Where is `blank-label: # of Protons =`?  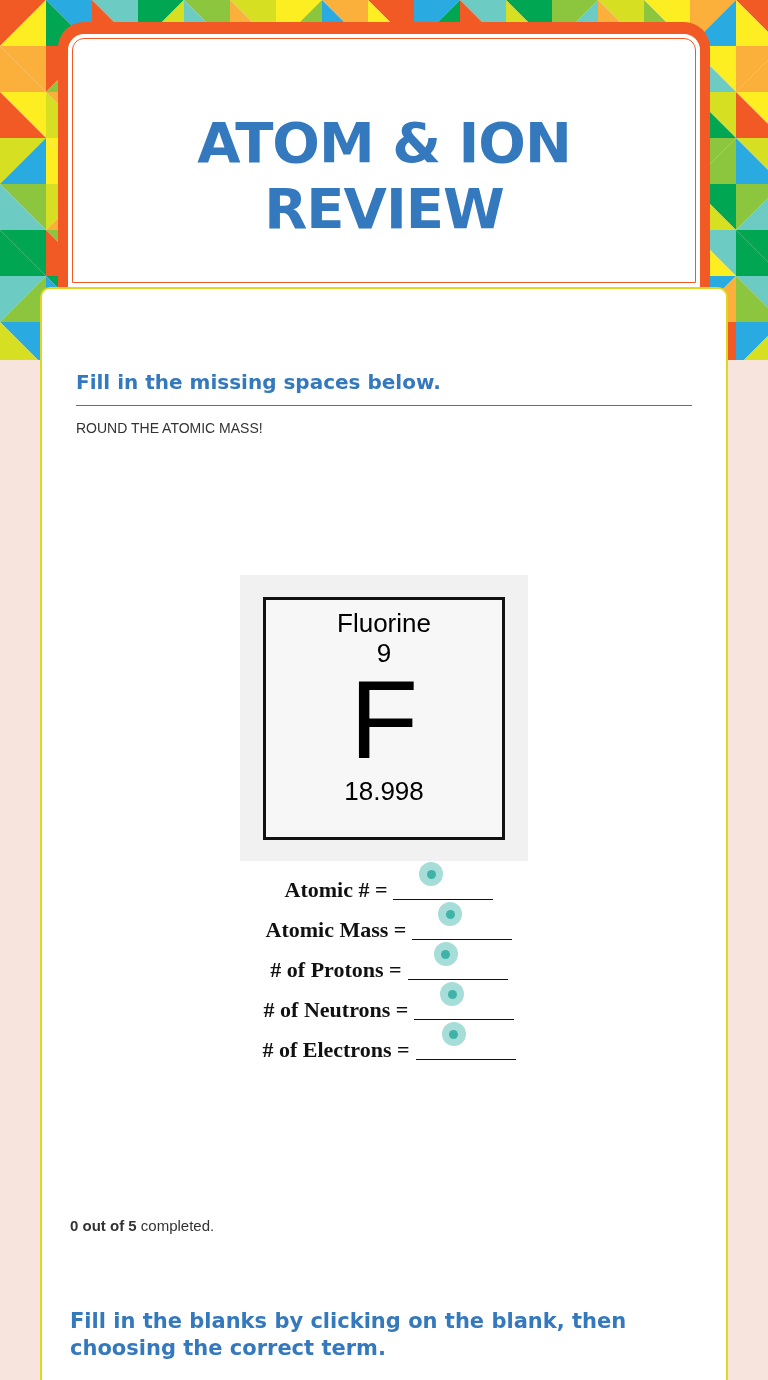 blank-label: # of Protons = is located at coordinates (336, 970).